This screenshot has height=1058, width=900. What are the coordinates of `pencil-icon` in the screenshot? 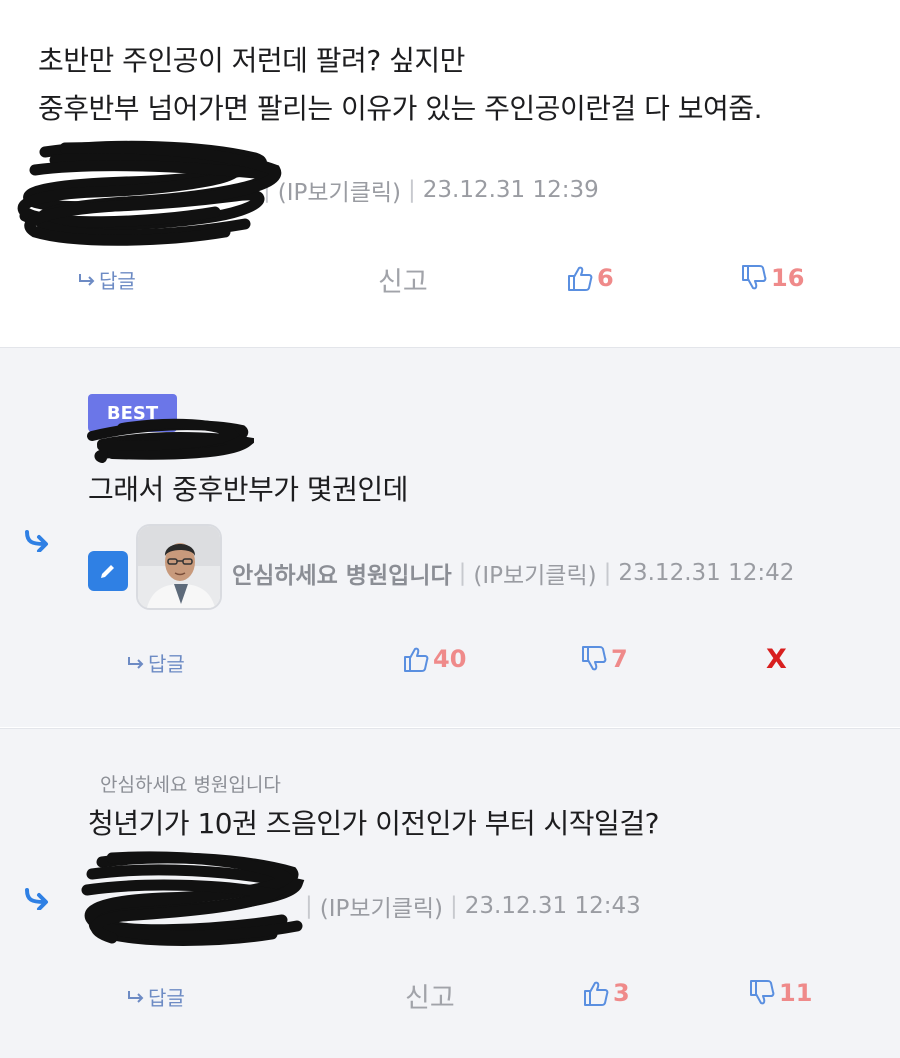 It's located at (107, 571).